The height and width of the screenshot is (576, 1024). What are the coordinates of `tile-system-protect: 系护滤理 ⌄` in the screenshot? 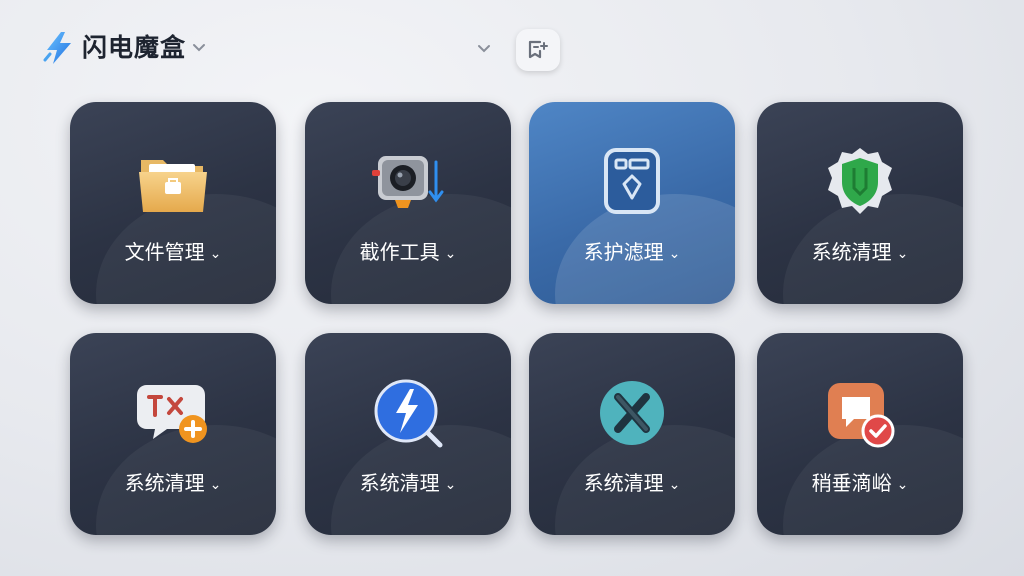 It's located at (632, 203).